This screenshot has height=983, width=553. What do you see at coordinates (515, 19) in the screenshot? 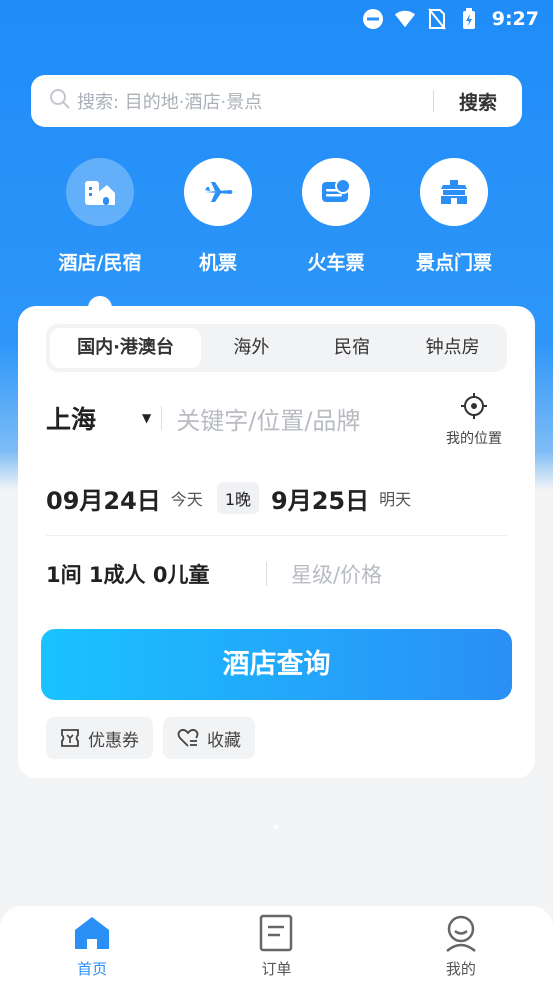
I see `clock: 9:27` at bounding box center [515, 19].